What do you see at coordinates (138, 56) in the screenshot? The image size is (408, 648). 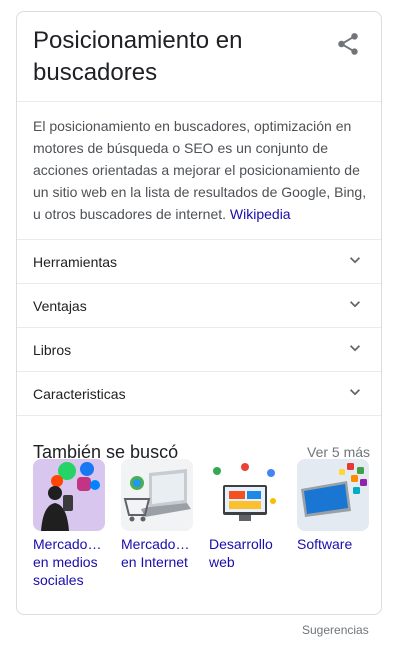 I see `panel-title: Posicionamiento en buscadores` at bounding box center [138, 56].